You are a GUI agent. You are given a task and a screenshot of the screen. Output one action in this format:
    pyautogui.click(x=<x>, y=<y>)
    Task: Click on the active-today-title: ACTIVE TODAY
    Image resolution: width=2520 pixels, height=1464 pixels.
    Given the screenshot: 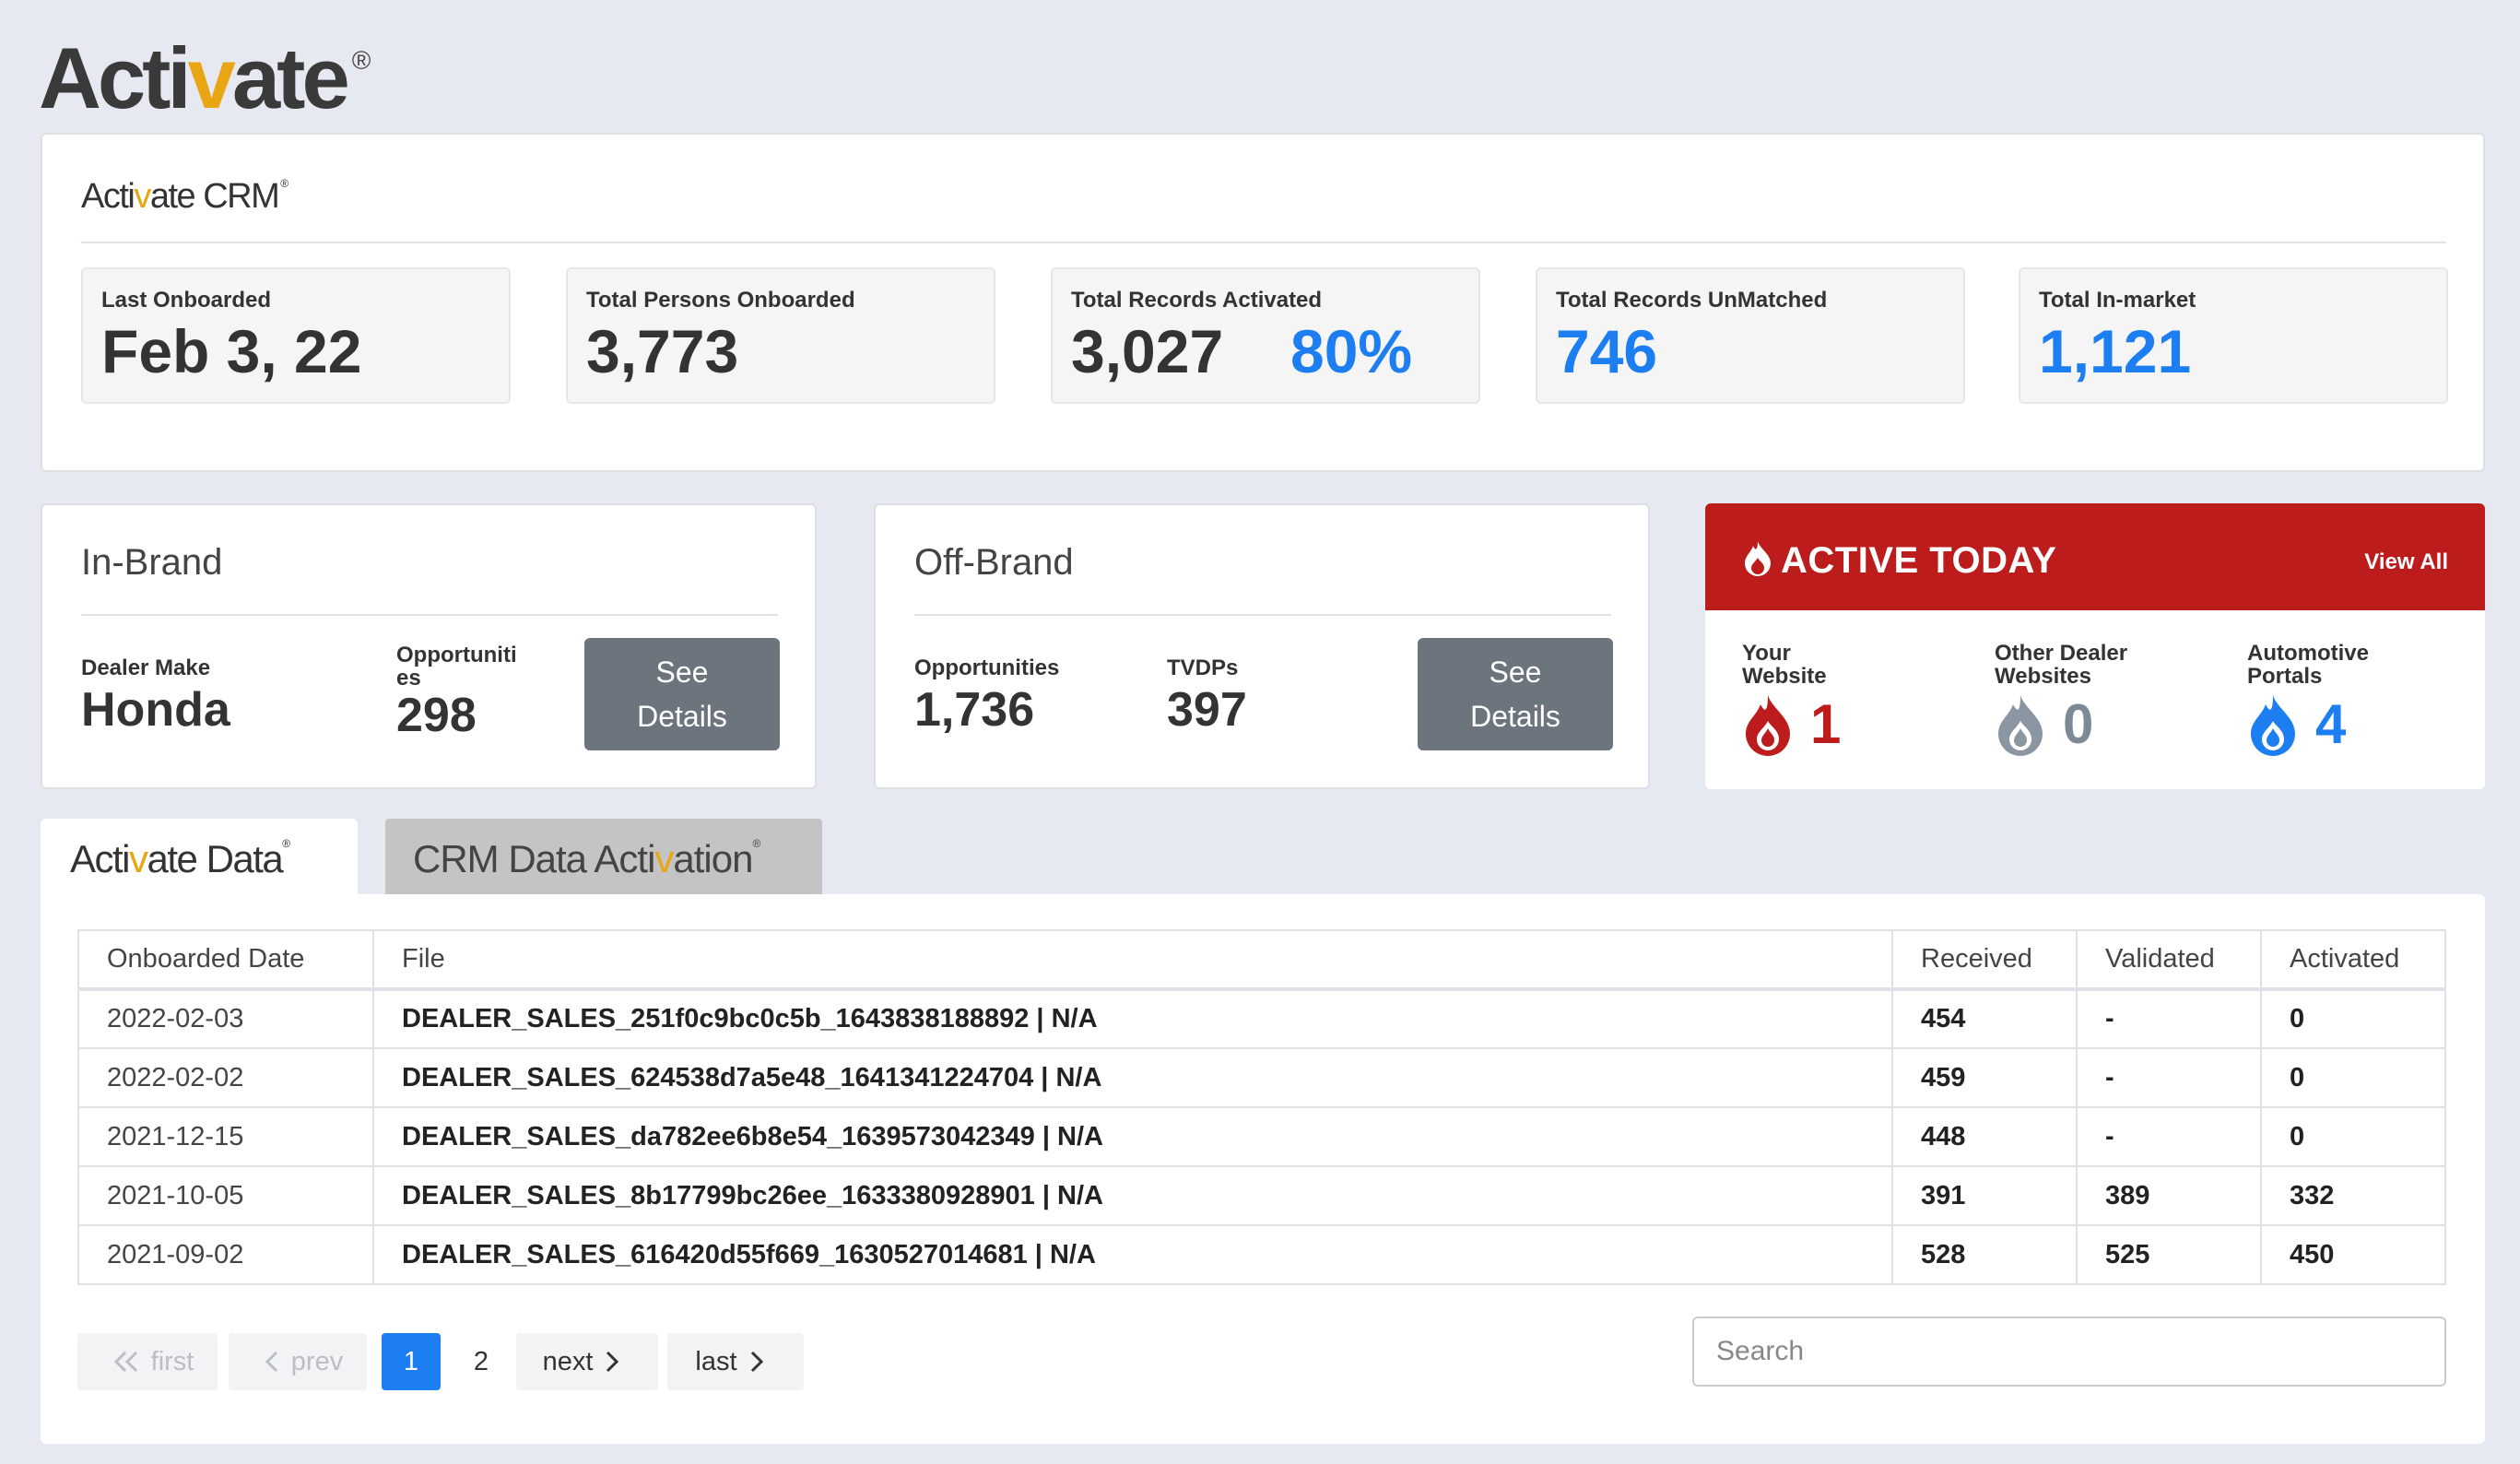 What is the action you would take?
    pyautogui.click(x=1919, y=560)
    